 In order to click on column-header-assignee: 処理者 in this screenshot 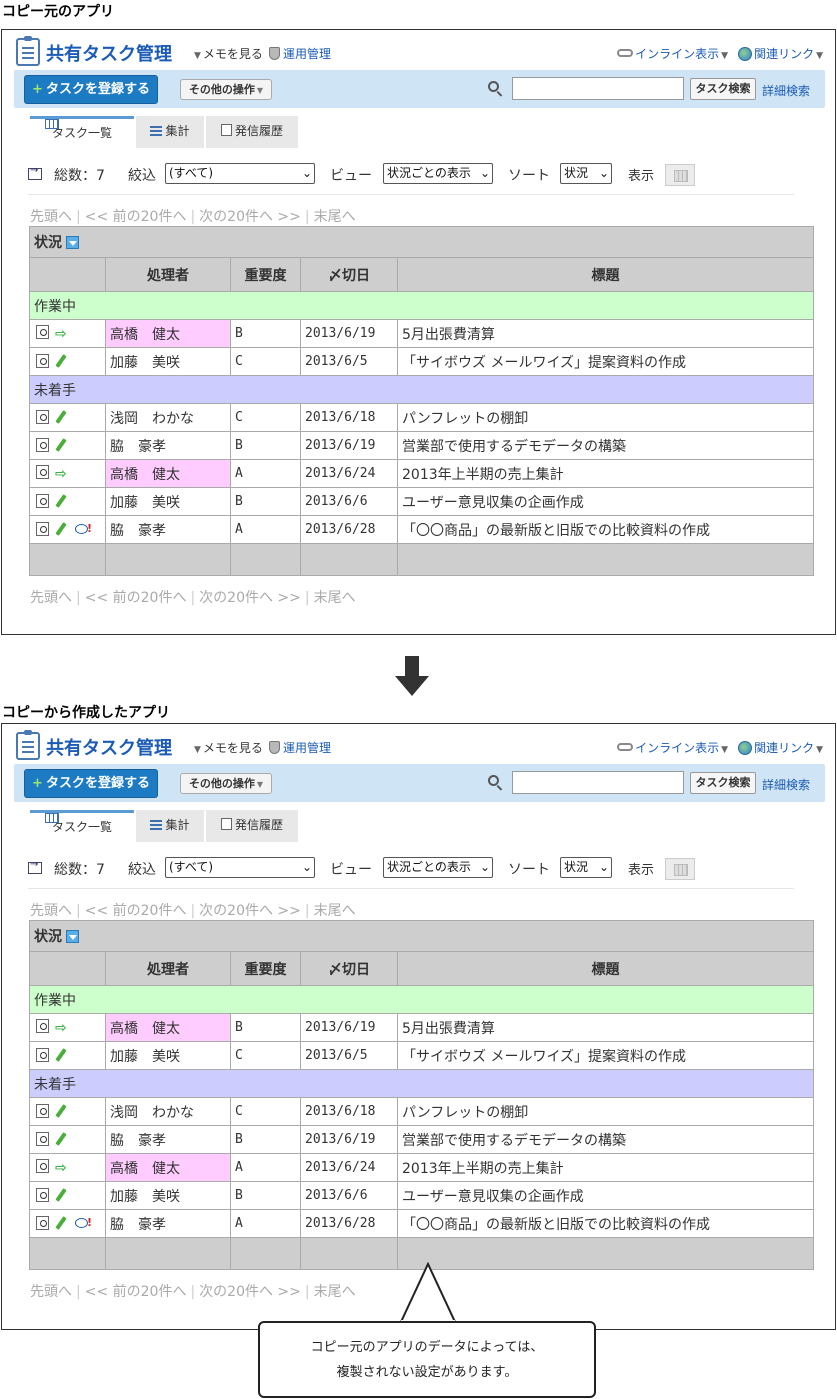, I will do `click(168, 274)`.